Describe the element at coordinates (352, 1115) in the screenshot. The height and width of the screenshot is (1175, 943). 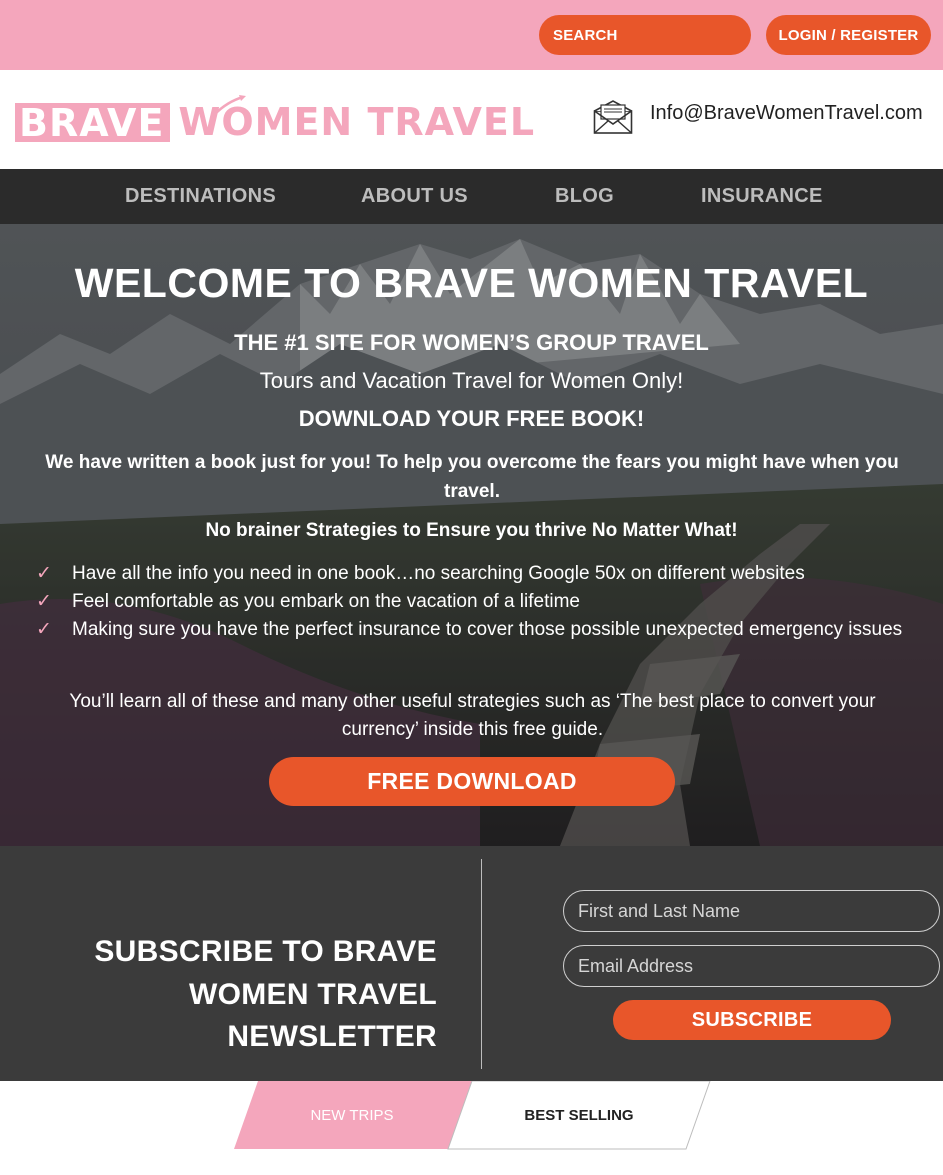
I see `tab-new-trips: NEW TRIPS` at that location.